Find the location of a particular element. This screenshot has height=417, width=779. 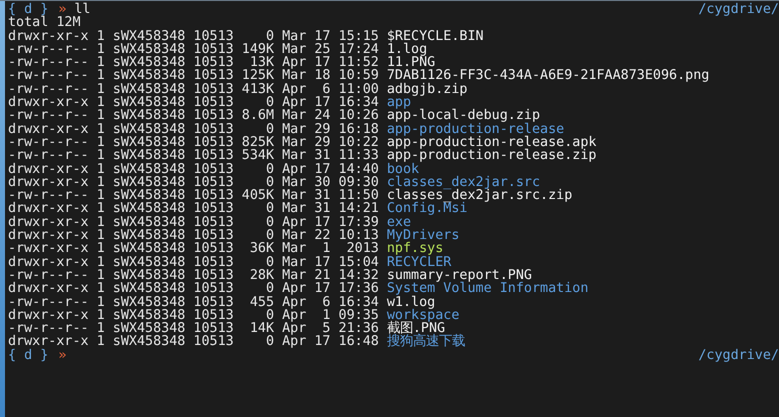

file-details: -rw-r--r-- 1 sWX458348 10513 405K Mar 31 11:50 is located at coordinates (193, 195).